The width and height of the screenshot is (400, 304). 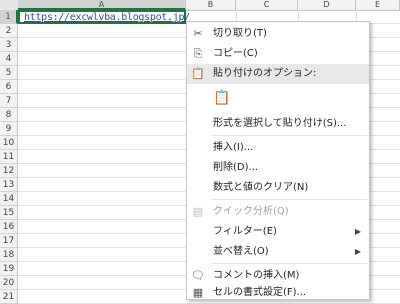 What do you see at coordinates (378, 5) in the screenshot?
I see `column-header-e: E` at bounding box center [378, 5].